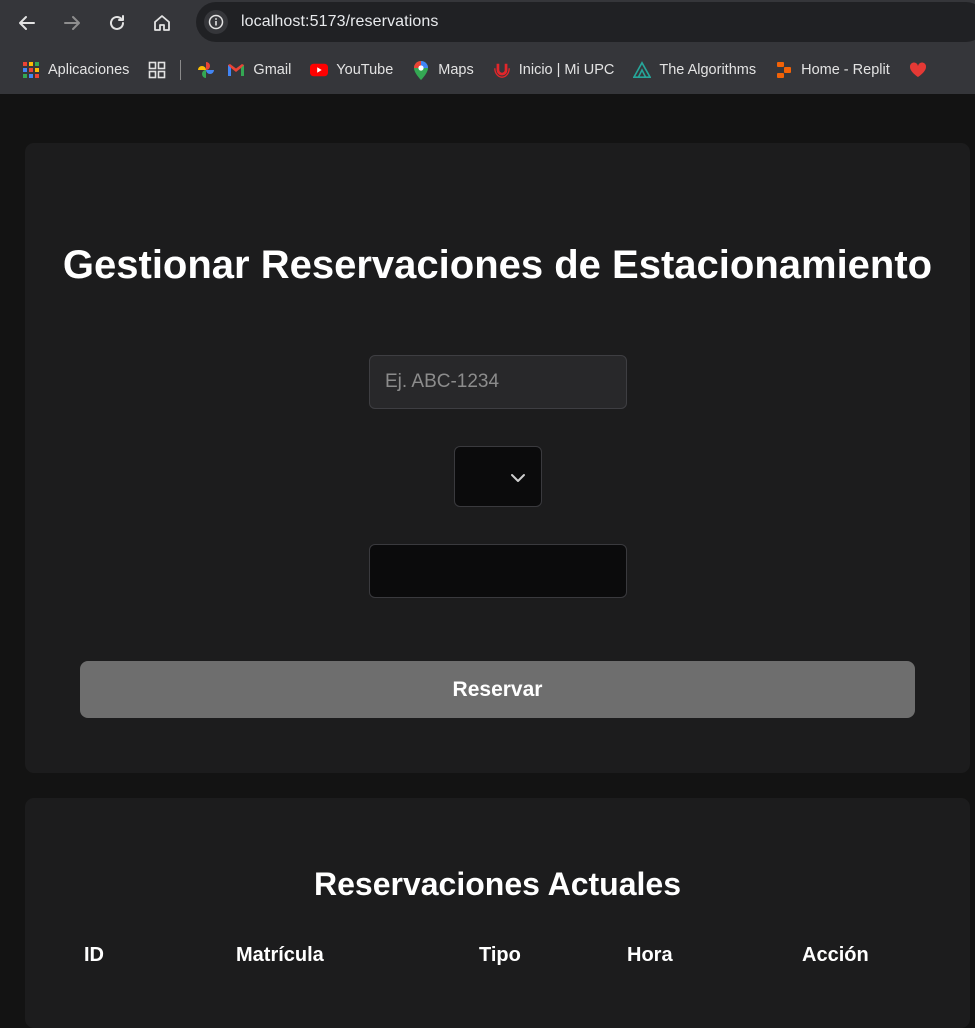 The image size is (975, 1028). I want to click on bookmarks-divider, so click(181, 70).